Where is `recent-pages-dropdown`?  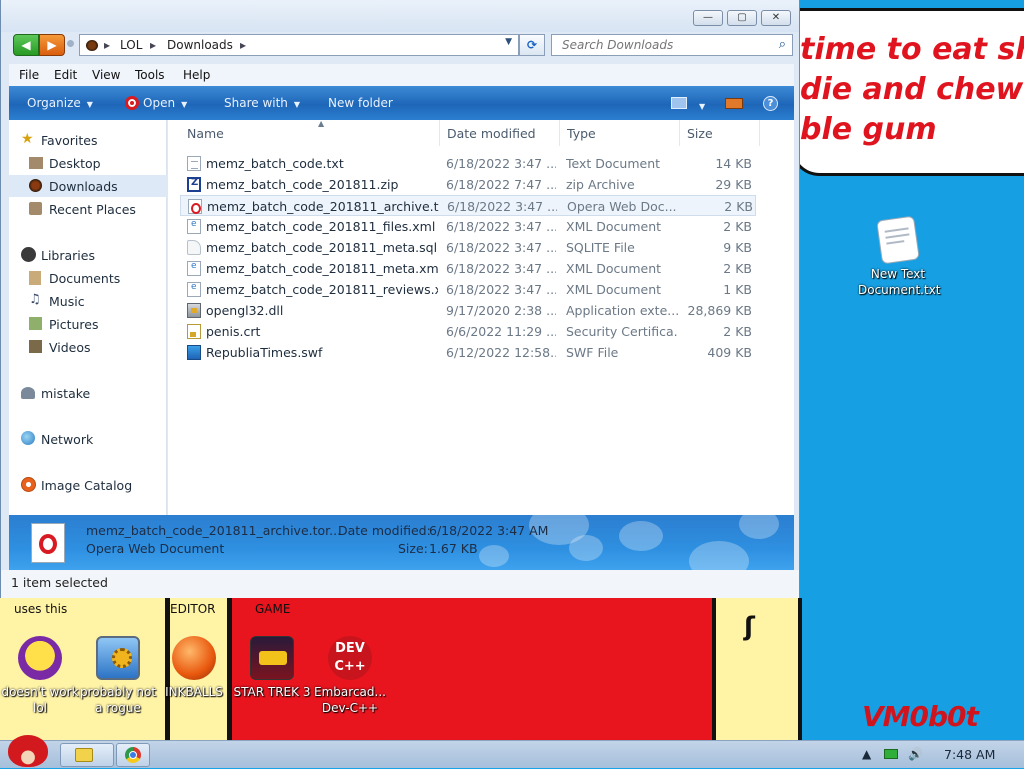
recent-pages-dropdown is located at coordinates (70, 43).